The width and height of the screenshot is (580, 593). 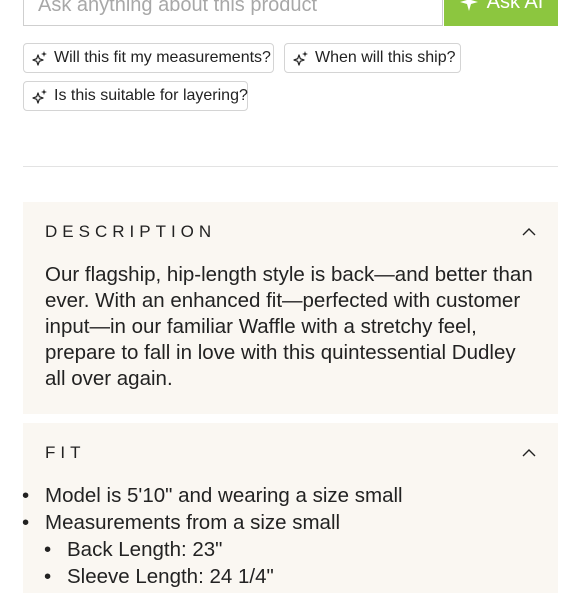 What do you see at coordinates (290, 453) in the screenshot?
I see `fit-header: FIT` at bounding box center [290, 453].